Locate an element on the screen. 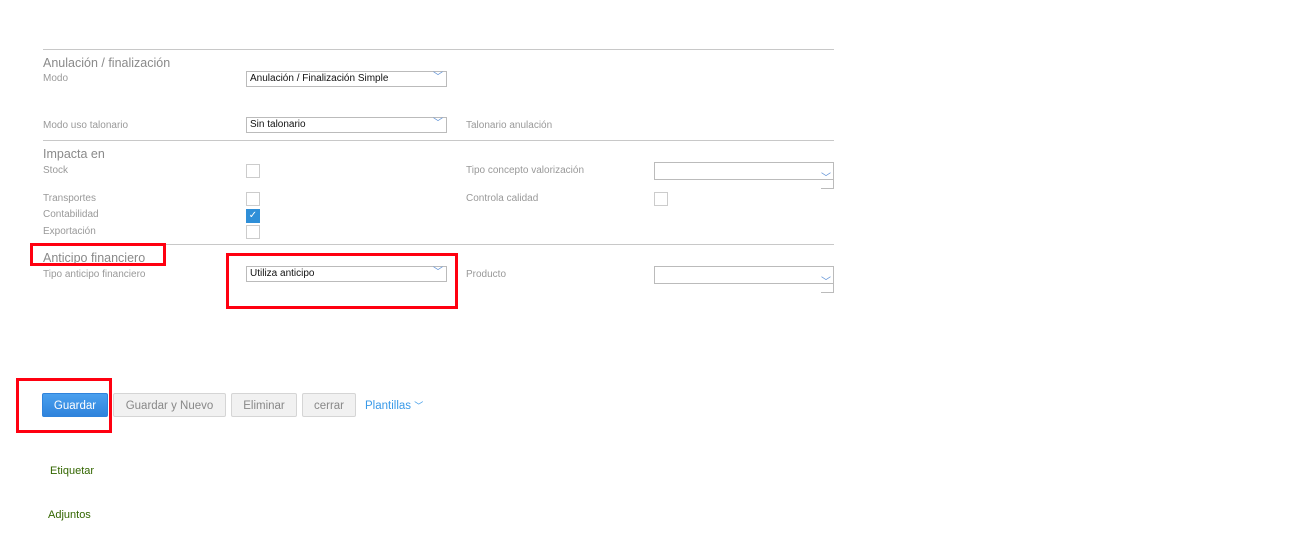 This screenshot has height=536, width=1308. modo-label: Modo is located at coordinates (56, 78).